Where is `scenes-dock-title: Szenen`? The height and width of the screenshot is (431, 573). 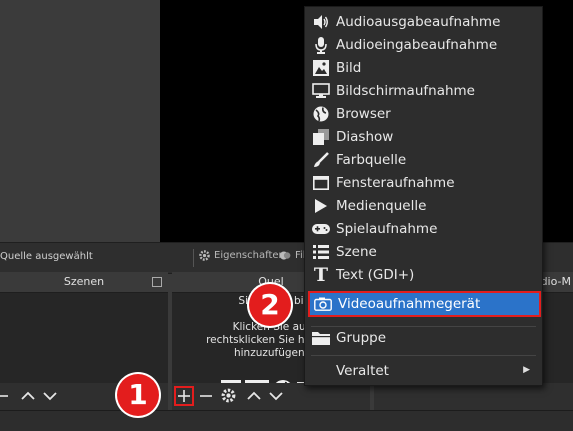 scenes-dock-title: Szenen is located at coordinates (84, 282).